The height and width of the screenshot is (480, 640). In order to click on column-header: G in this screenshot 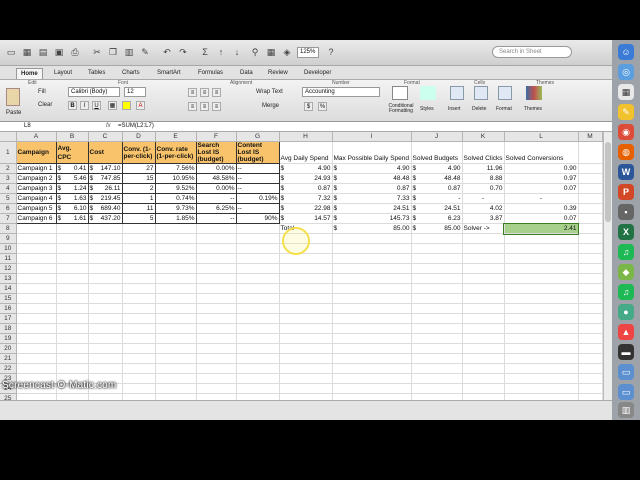, I will do `click(258, 137)`.